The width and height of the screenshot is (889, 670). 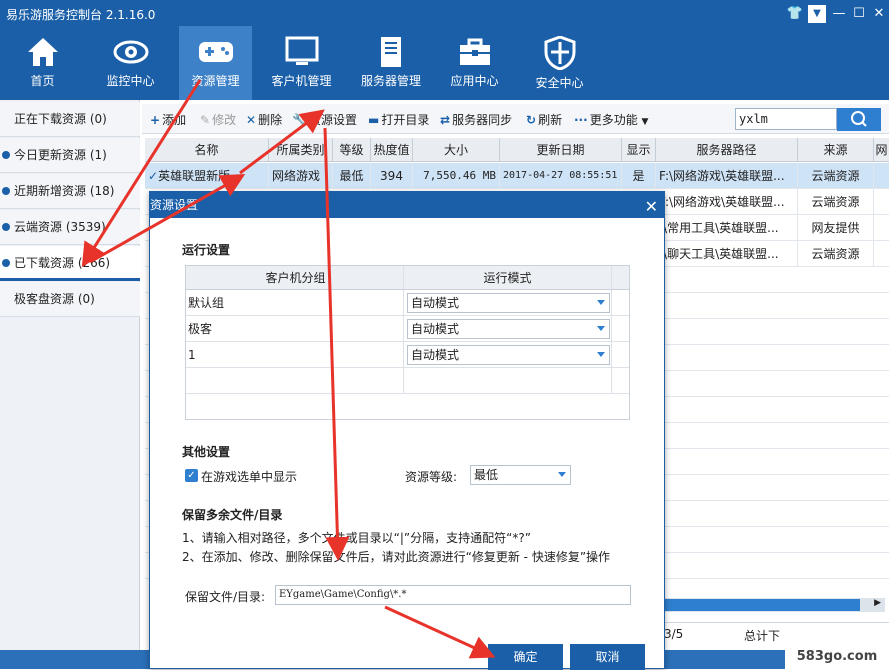 I want to click on ellipsis-icon: ···, so click(x=581, y=120).